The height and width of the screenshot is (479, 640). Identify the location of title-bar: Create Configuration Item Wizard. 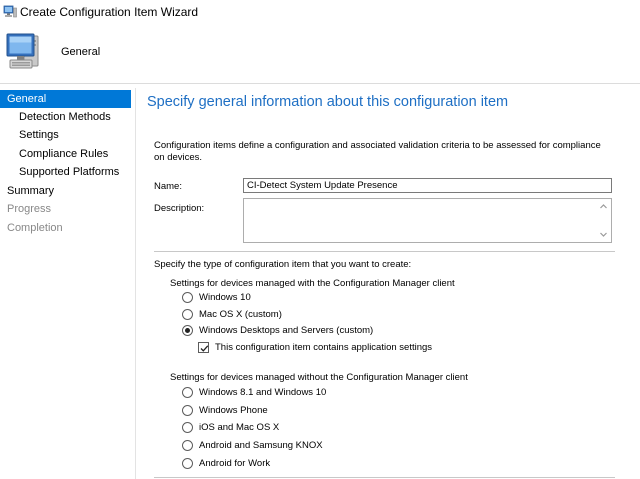
(320, 12).